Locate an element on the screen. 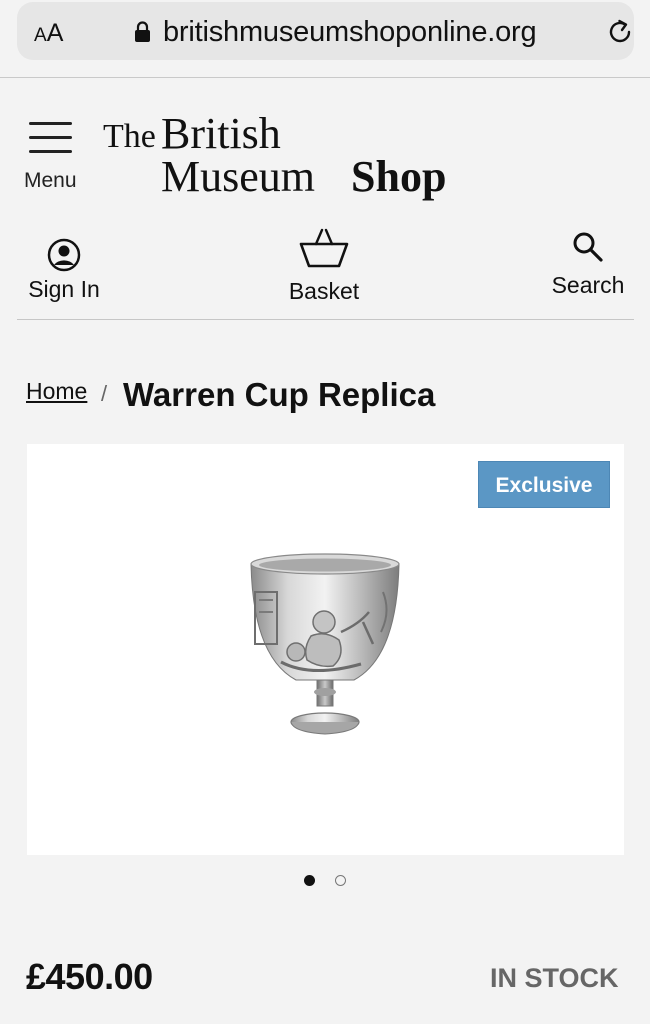 Image resolution: width=650 pixels, height=1024 pixels. british-museum-shop-logo: The British Museum Shop is located at coordinates (303, 158).